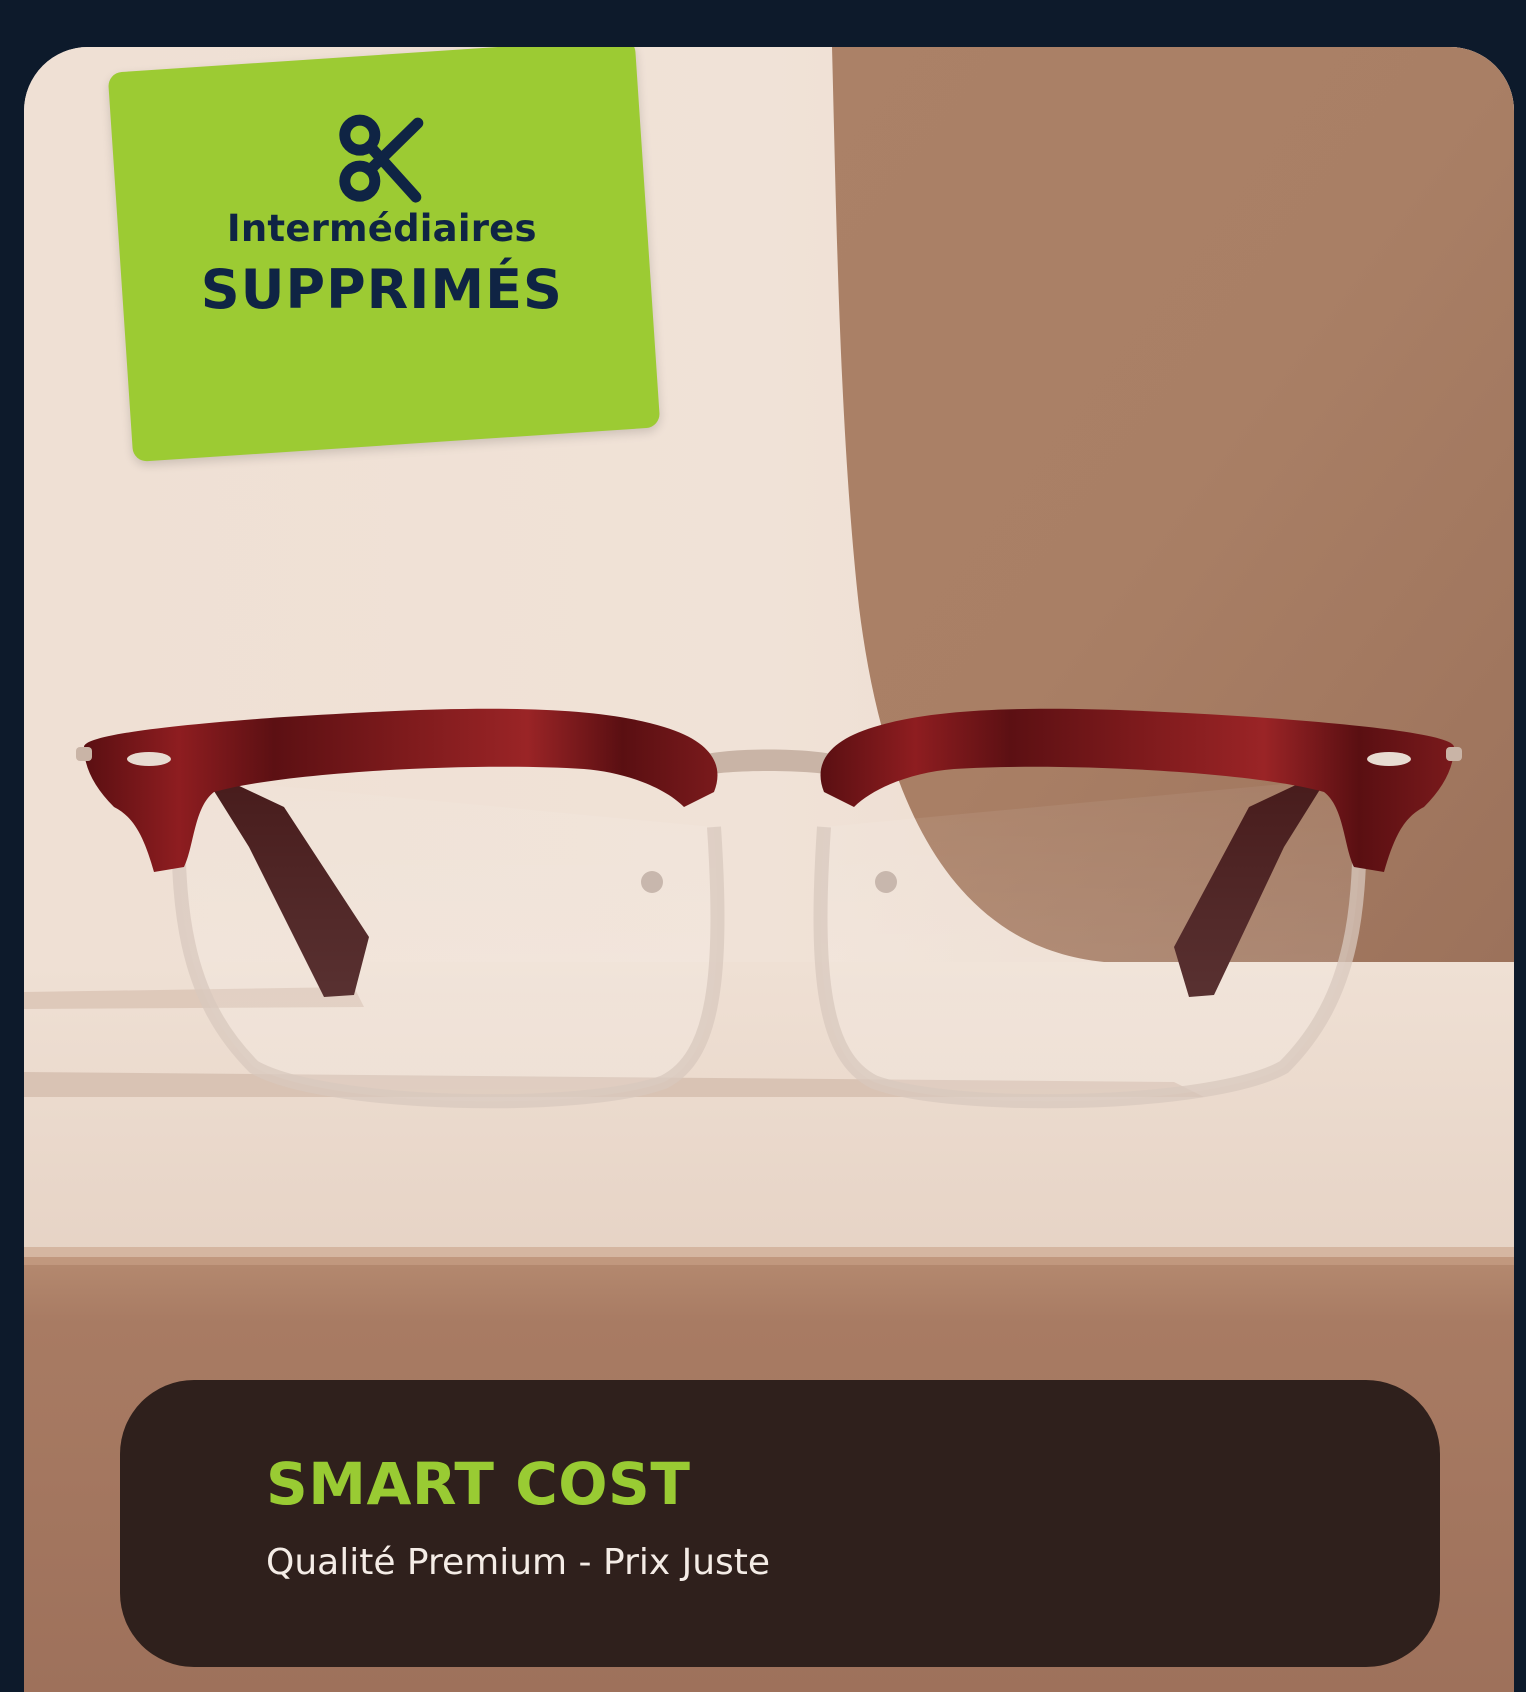 Image resolution: width=1526 pixels, height=1692 pixels. I want to click on promo-badge-content: Intermédiaires SUPPRIMÉS, so click(382, 217).